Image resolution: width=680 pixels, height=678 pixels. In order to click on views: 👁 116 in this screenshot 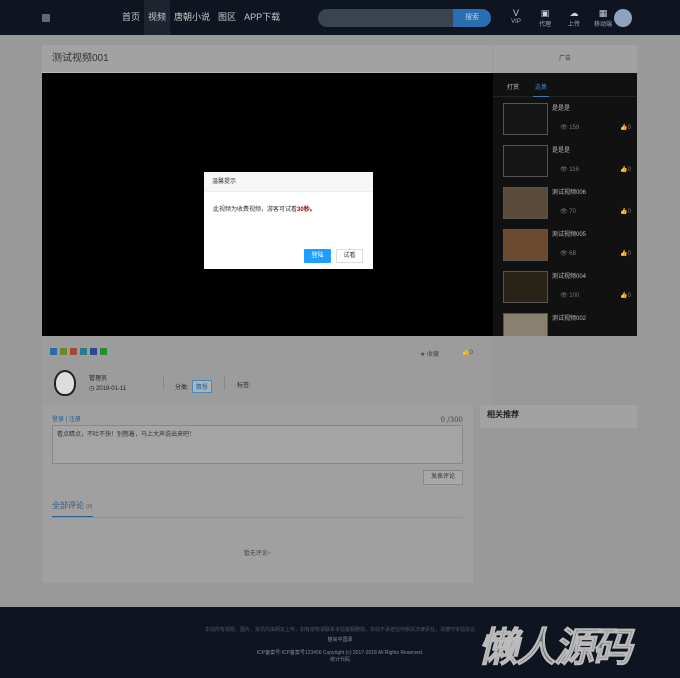, I will do `click(569, 169)`.